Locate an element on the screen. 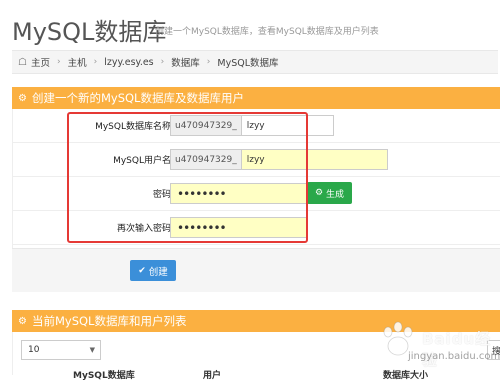 The width and height of the screenshot is (500, 381). db-name-label: MySQL数据库名称 is located at coordinates (133, 127).